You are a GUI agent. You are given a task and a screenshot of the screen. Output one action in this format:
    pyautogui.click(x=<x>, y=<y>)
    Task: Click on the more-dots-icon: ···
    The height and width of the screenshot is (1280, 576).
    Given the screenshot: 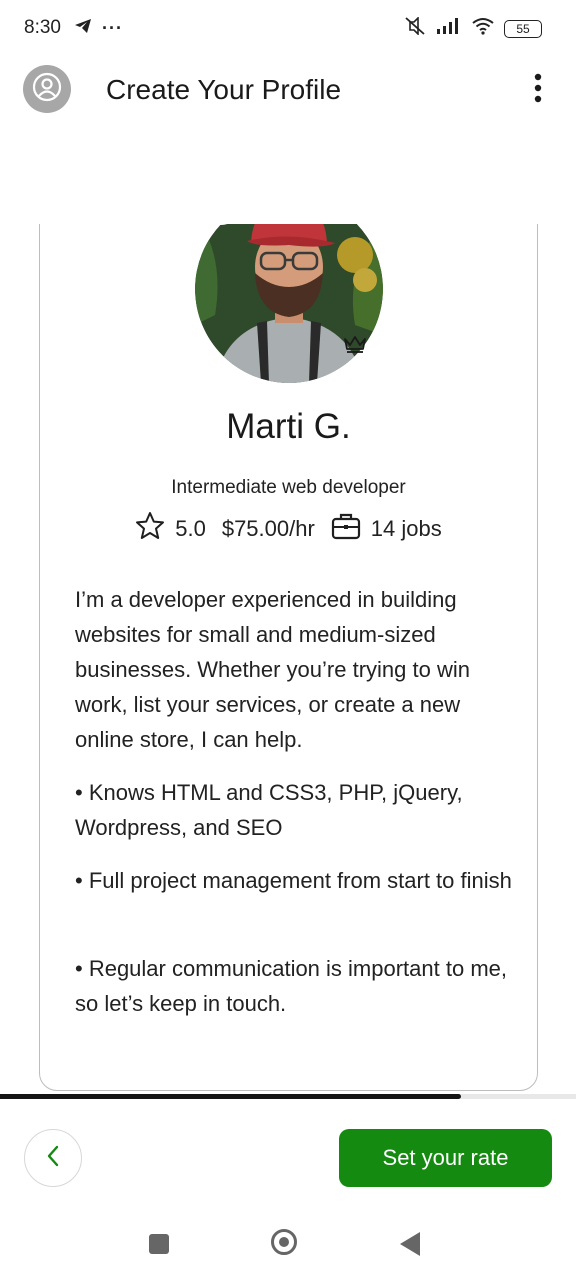 What is the action you would take?
    pyautogui.click(x=112, y=28)
    